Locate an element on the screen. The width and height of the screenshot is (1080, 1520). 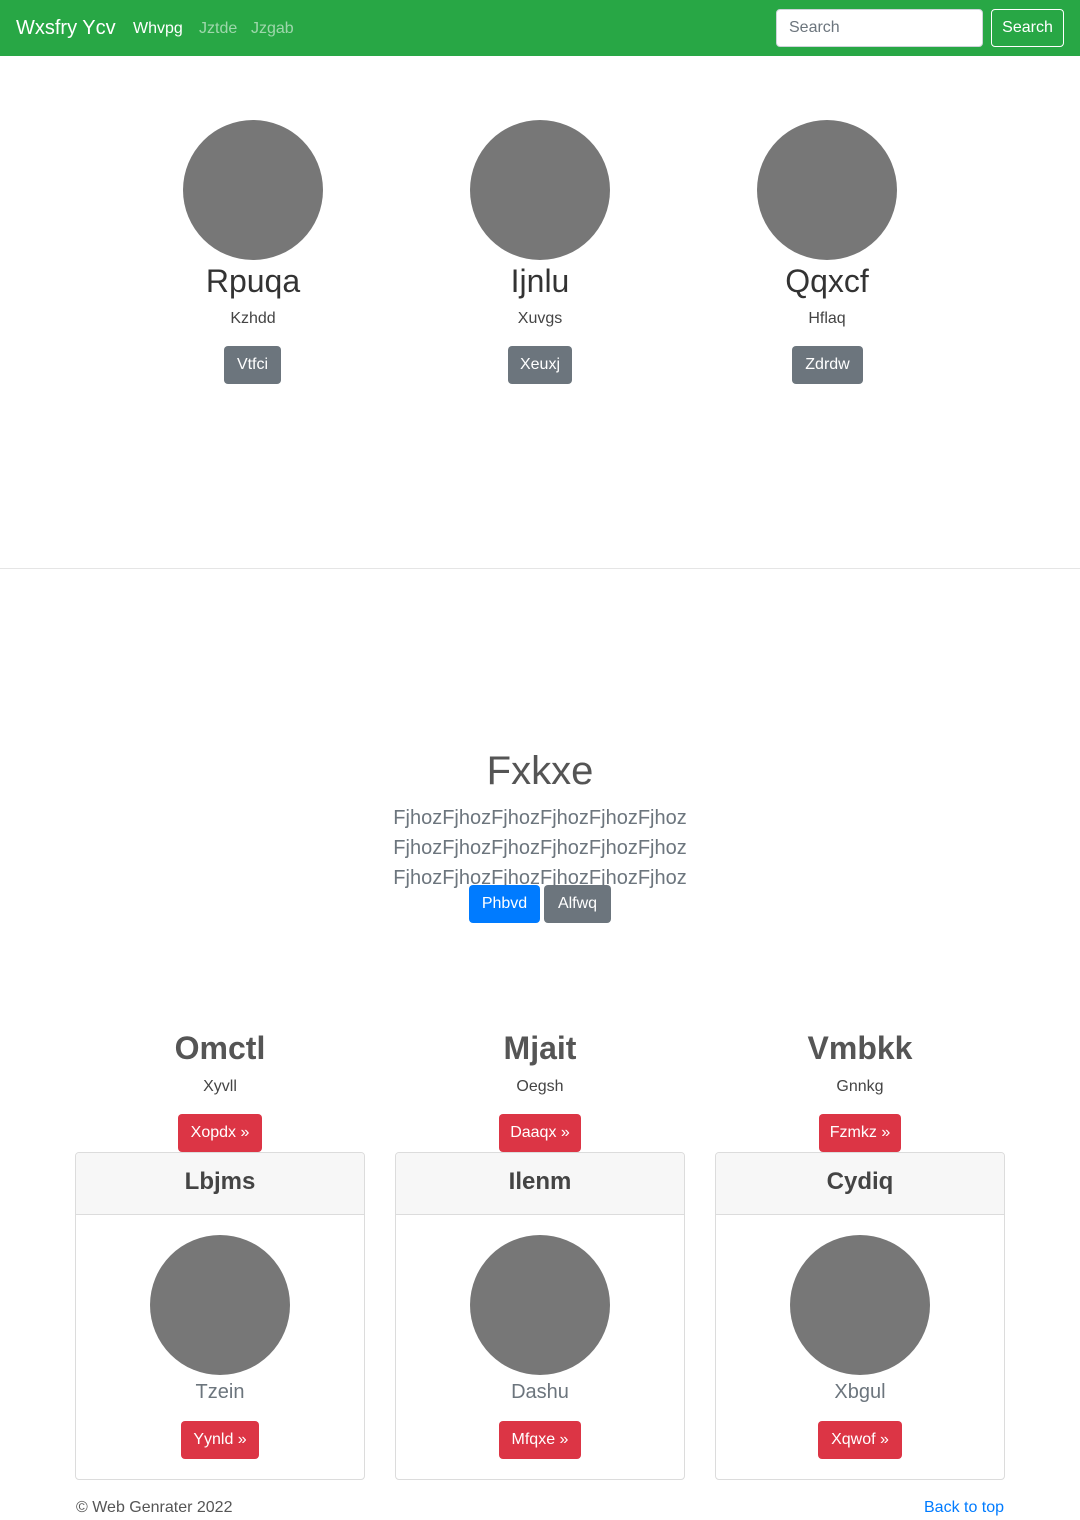
card-header: Lbjms is located at coordinates (220, 1184).